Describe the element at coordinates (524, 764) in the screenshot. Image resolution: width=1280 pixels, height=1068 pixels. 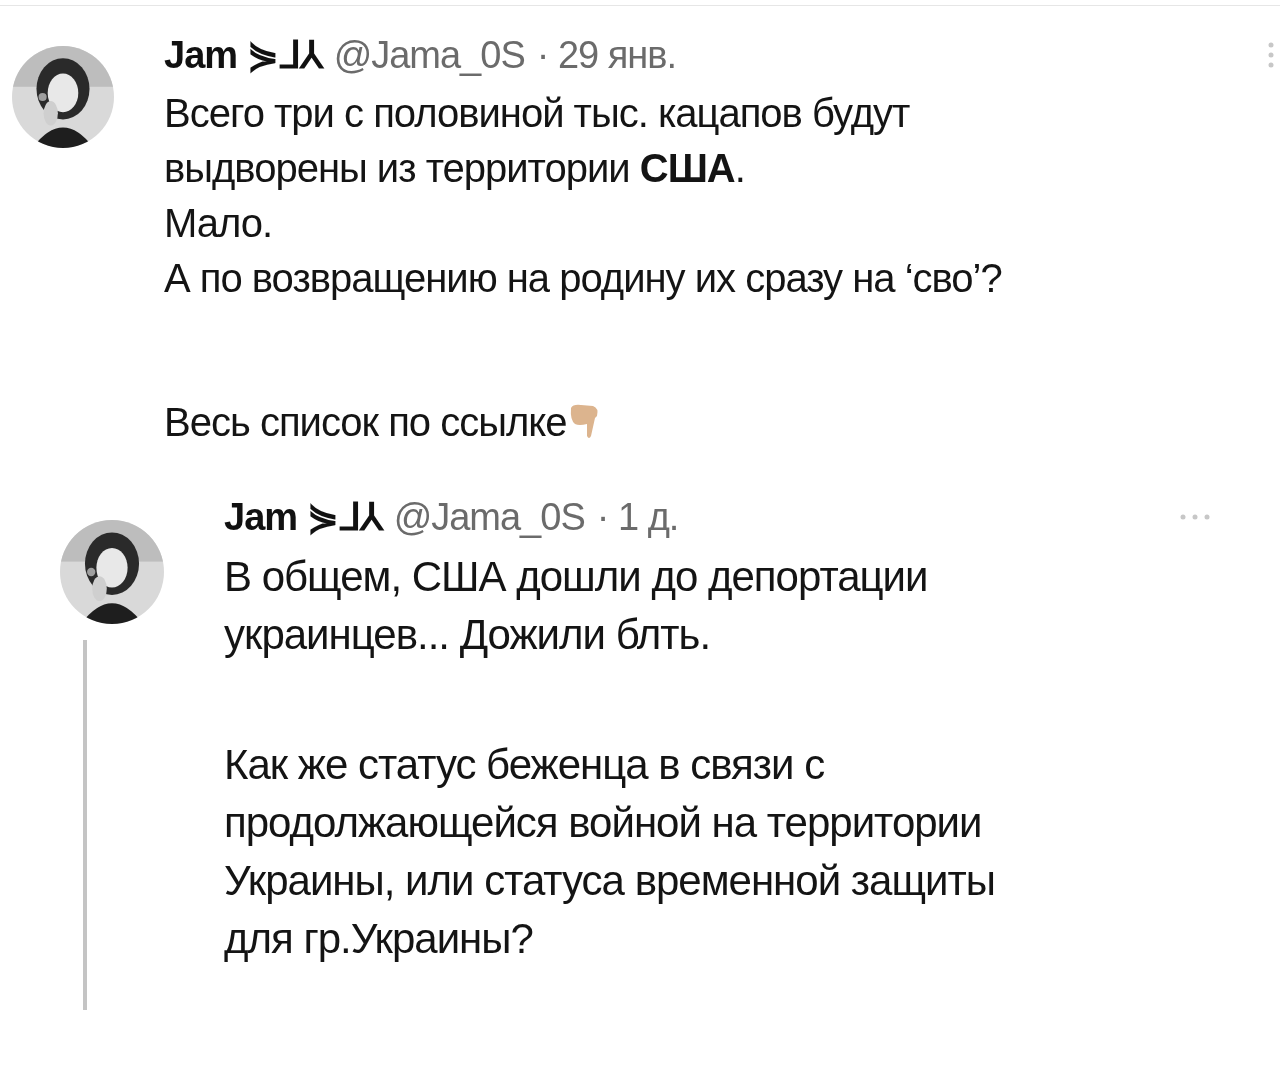
I see `tweet-text-line: Как же статус беженца в связи с` at that location.